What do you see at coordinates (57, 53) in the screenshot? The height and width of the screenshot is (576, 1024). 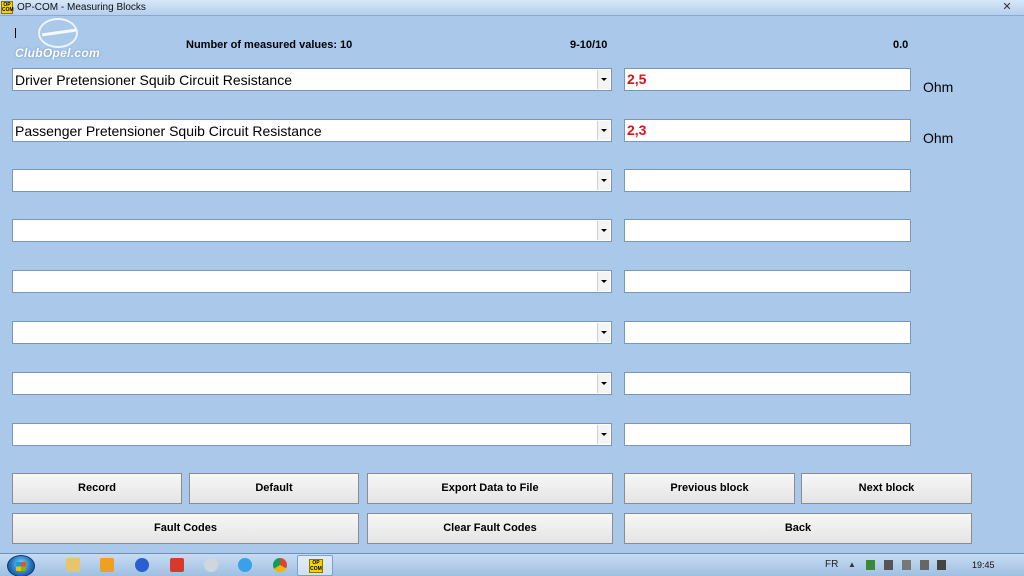 I see `logo-text: ClubOpel.com` at bounding box center [57, 53].